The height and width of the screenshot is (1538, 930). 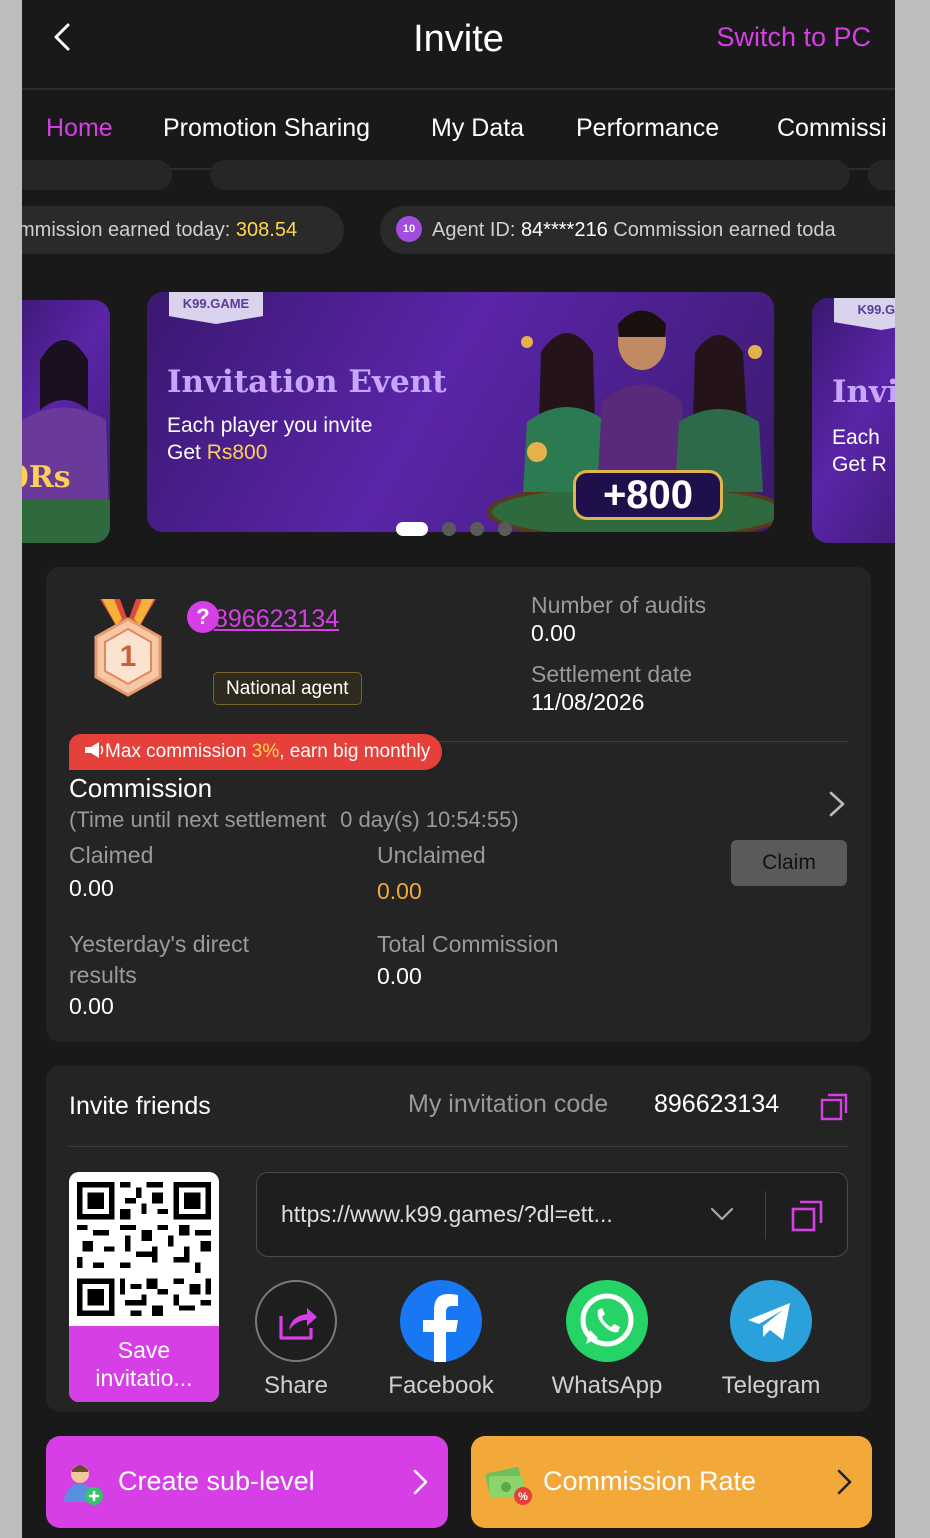 I want to click on banner-title: Invi, so click(x=863, y=392).